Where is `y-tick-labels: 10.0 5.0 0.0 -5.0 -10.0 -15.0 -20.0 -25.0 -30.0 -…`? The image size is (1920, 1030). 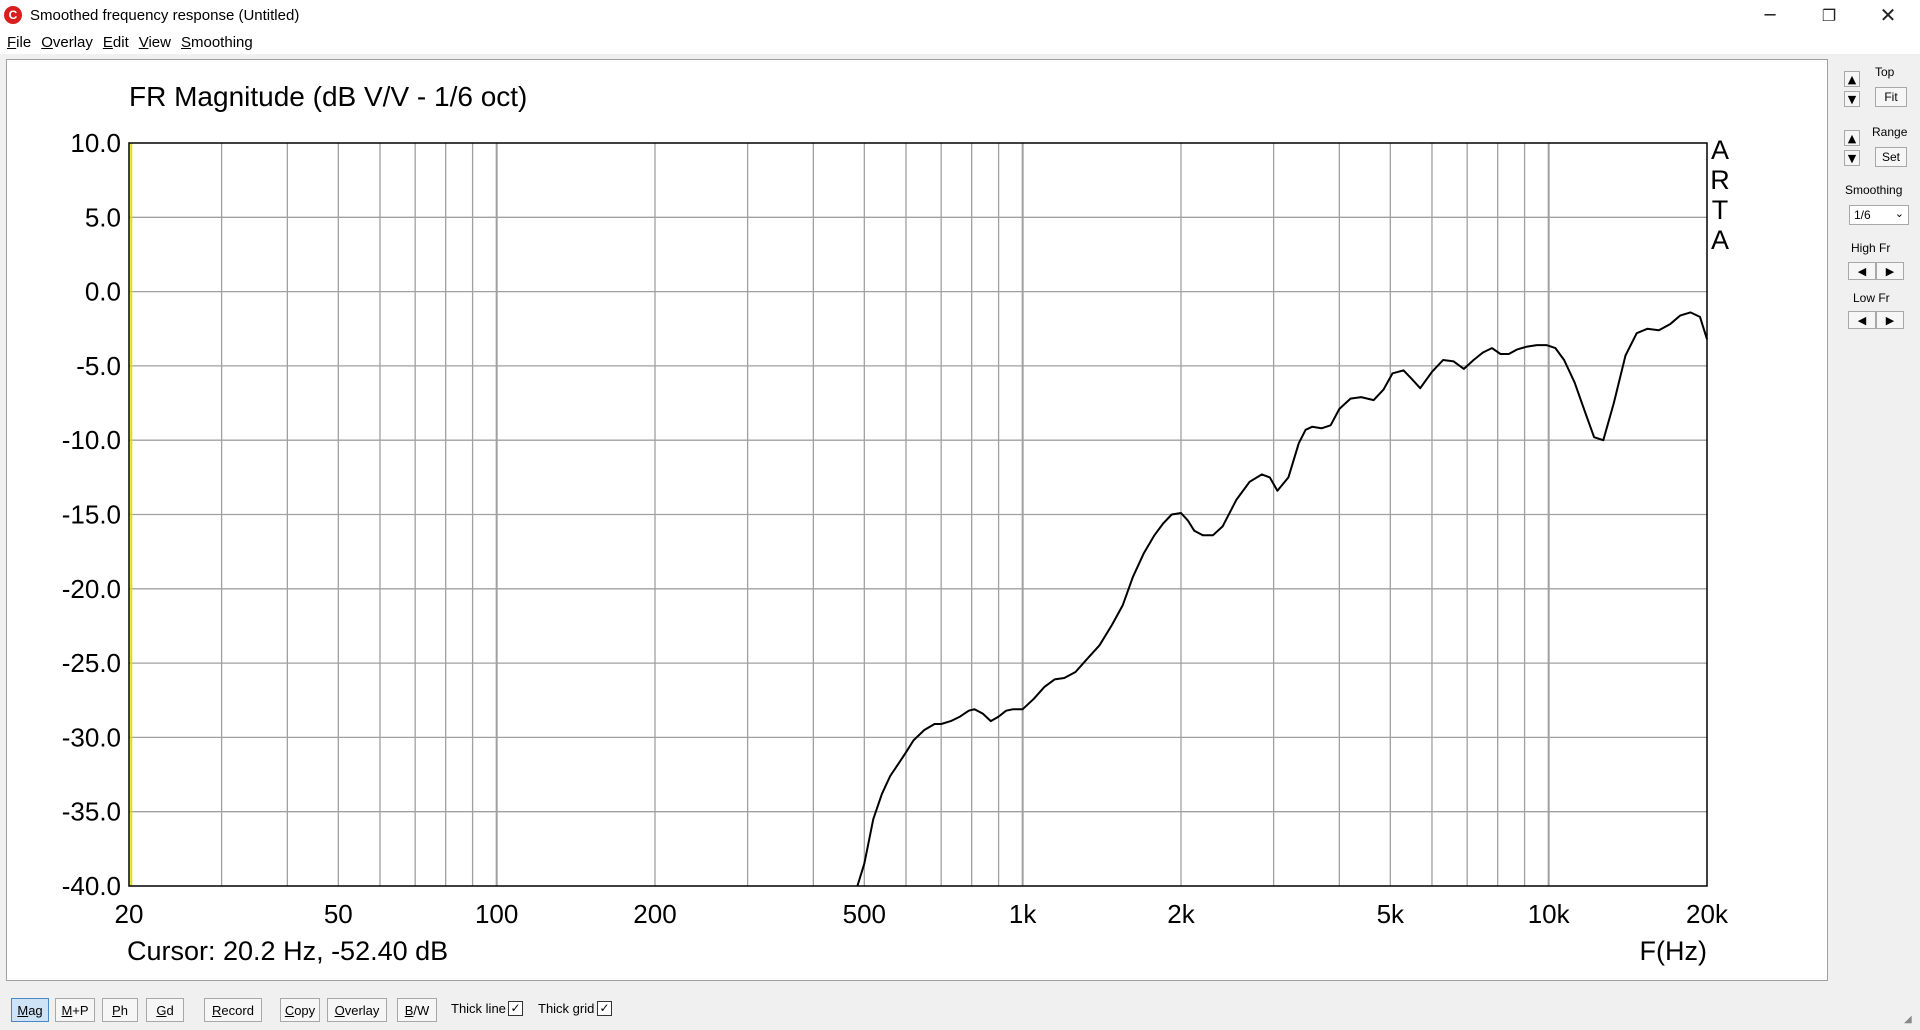 y-tick-labels: 10.0 5.0 0.0 -5.0 -10.0 -15.0 -20.0 -25.0 -30.0 -… is located at coordinates (91, 514).